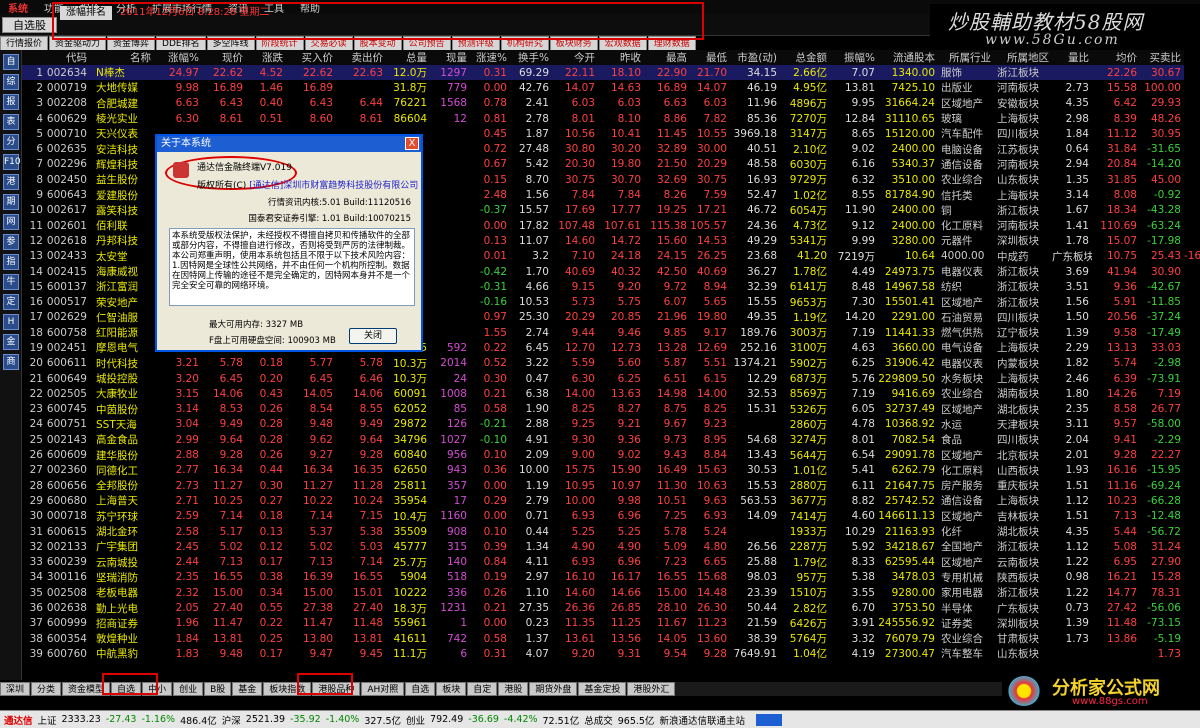 The height and width of the screenshot is (728, 1200). What do you see at coordinates (482, 689) in the screenshot?
I see `bottom-tab: 自定` at bounding box center [482, 689].